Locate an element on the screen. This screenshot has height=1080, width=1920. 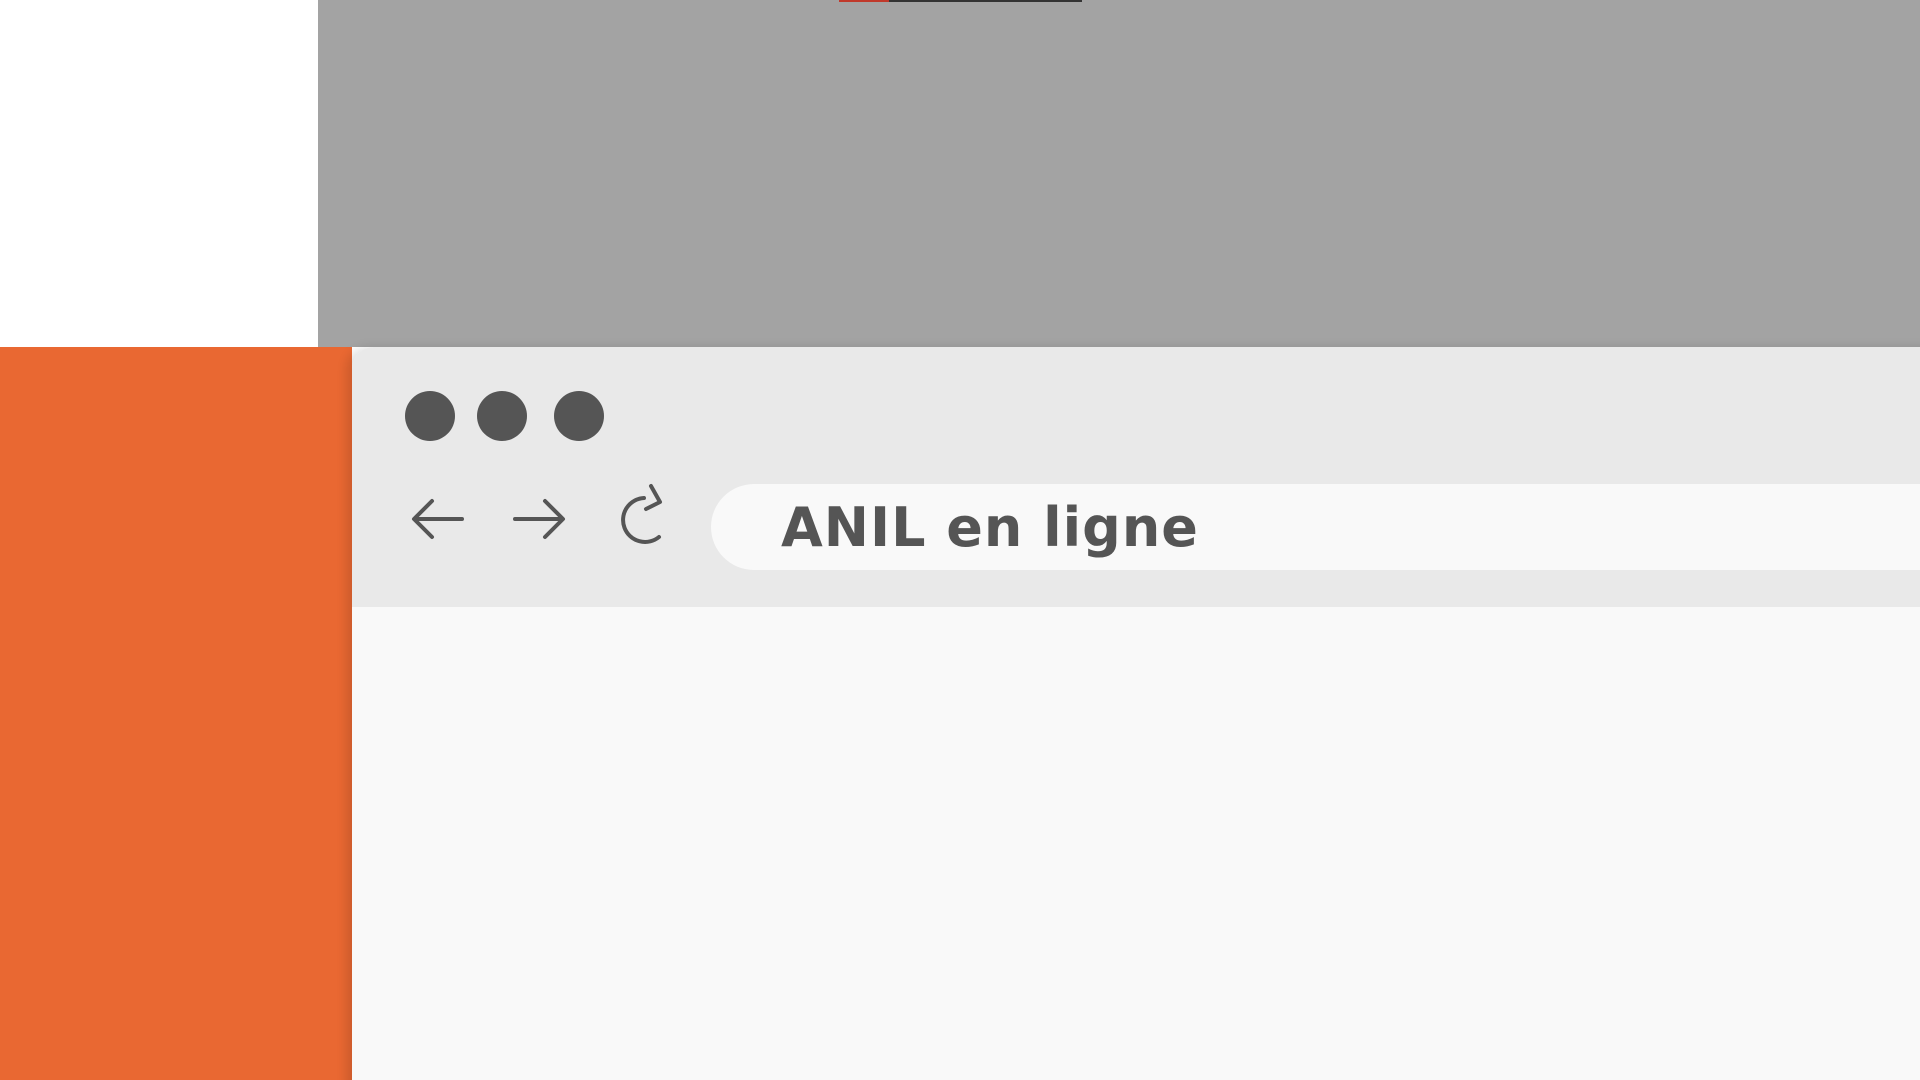
orange-panel is located at coordinates (176, 713).